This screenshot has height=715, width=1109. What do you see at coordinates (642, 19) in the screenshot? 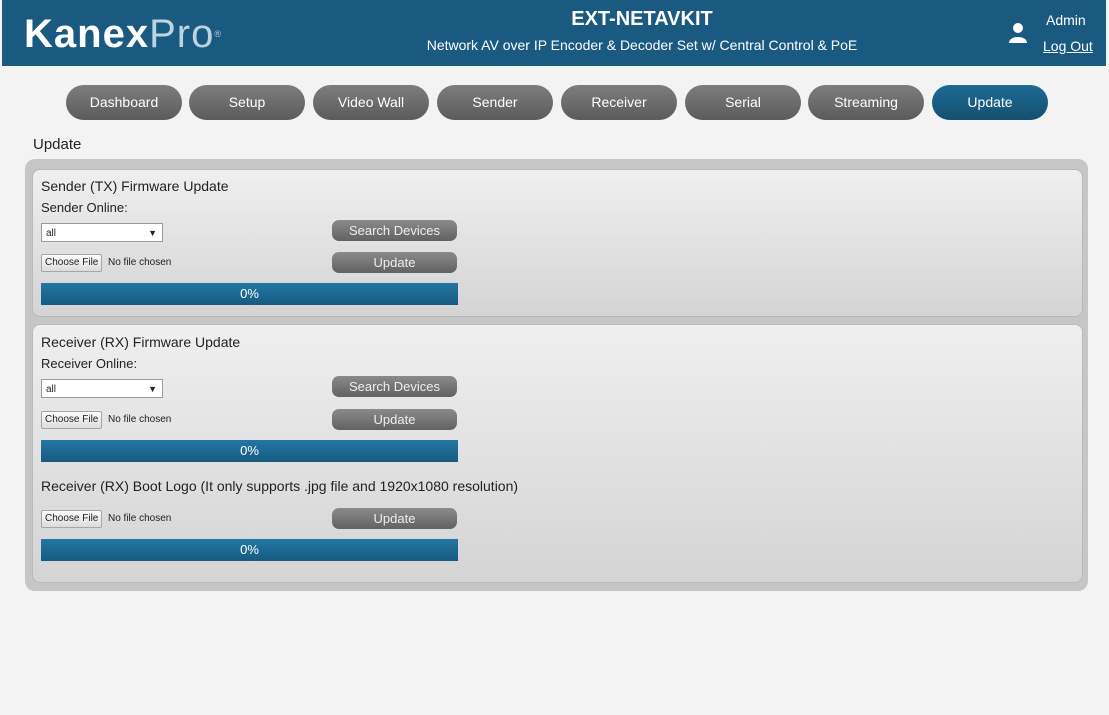
I see `product-title: EXT-NETAVKIT` at bounding box center [642, 19].